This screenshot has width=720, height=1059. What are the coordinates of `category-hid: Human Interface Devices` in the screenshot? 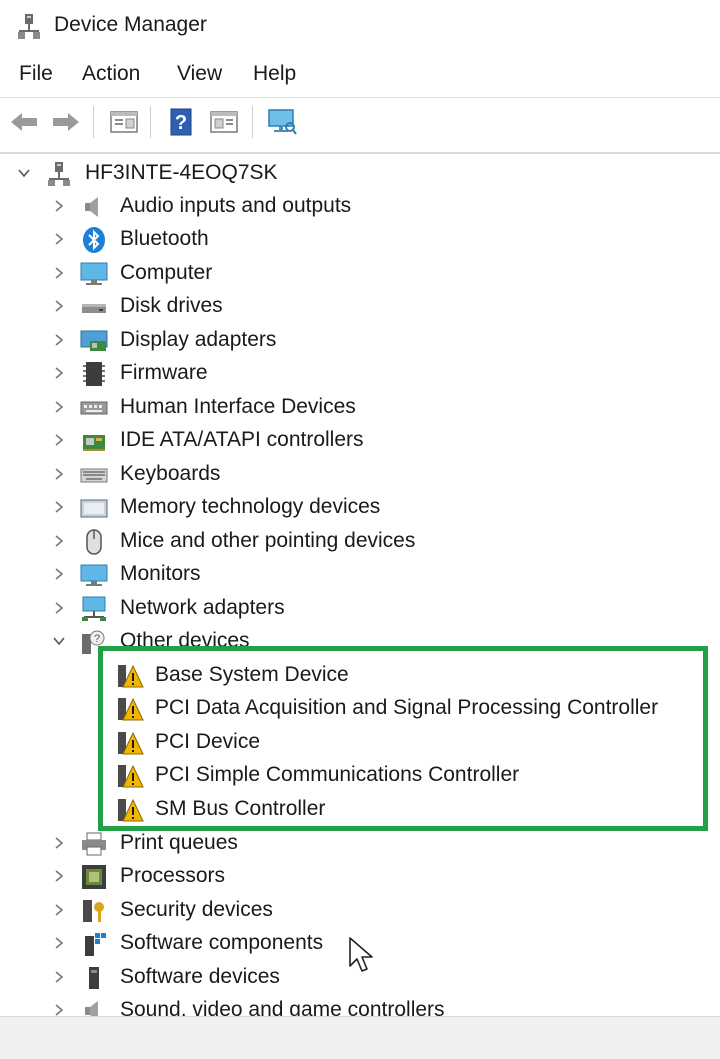 It's located at (360, 407).